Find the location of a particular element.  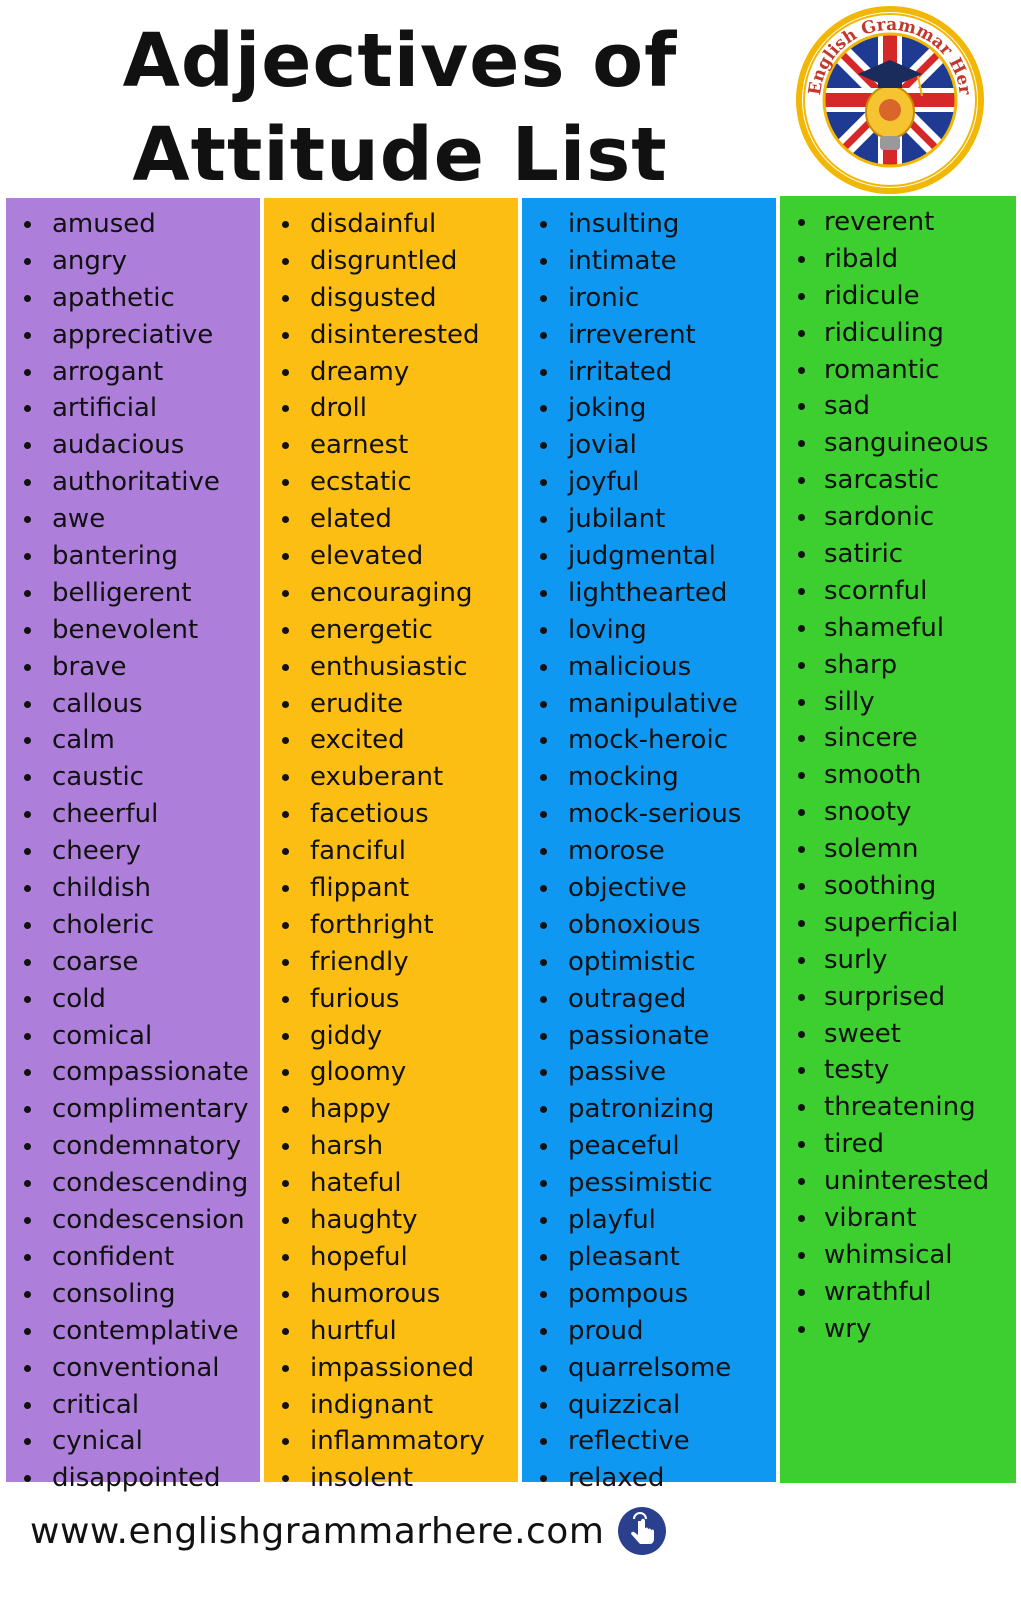

list-item: morose is located at coordinates (649, 851).